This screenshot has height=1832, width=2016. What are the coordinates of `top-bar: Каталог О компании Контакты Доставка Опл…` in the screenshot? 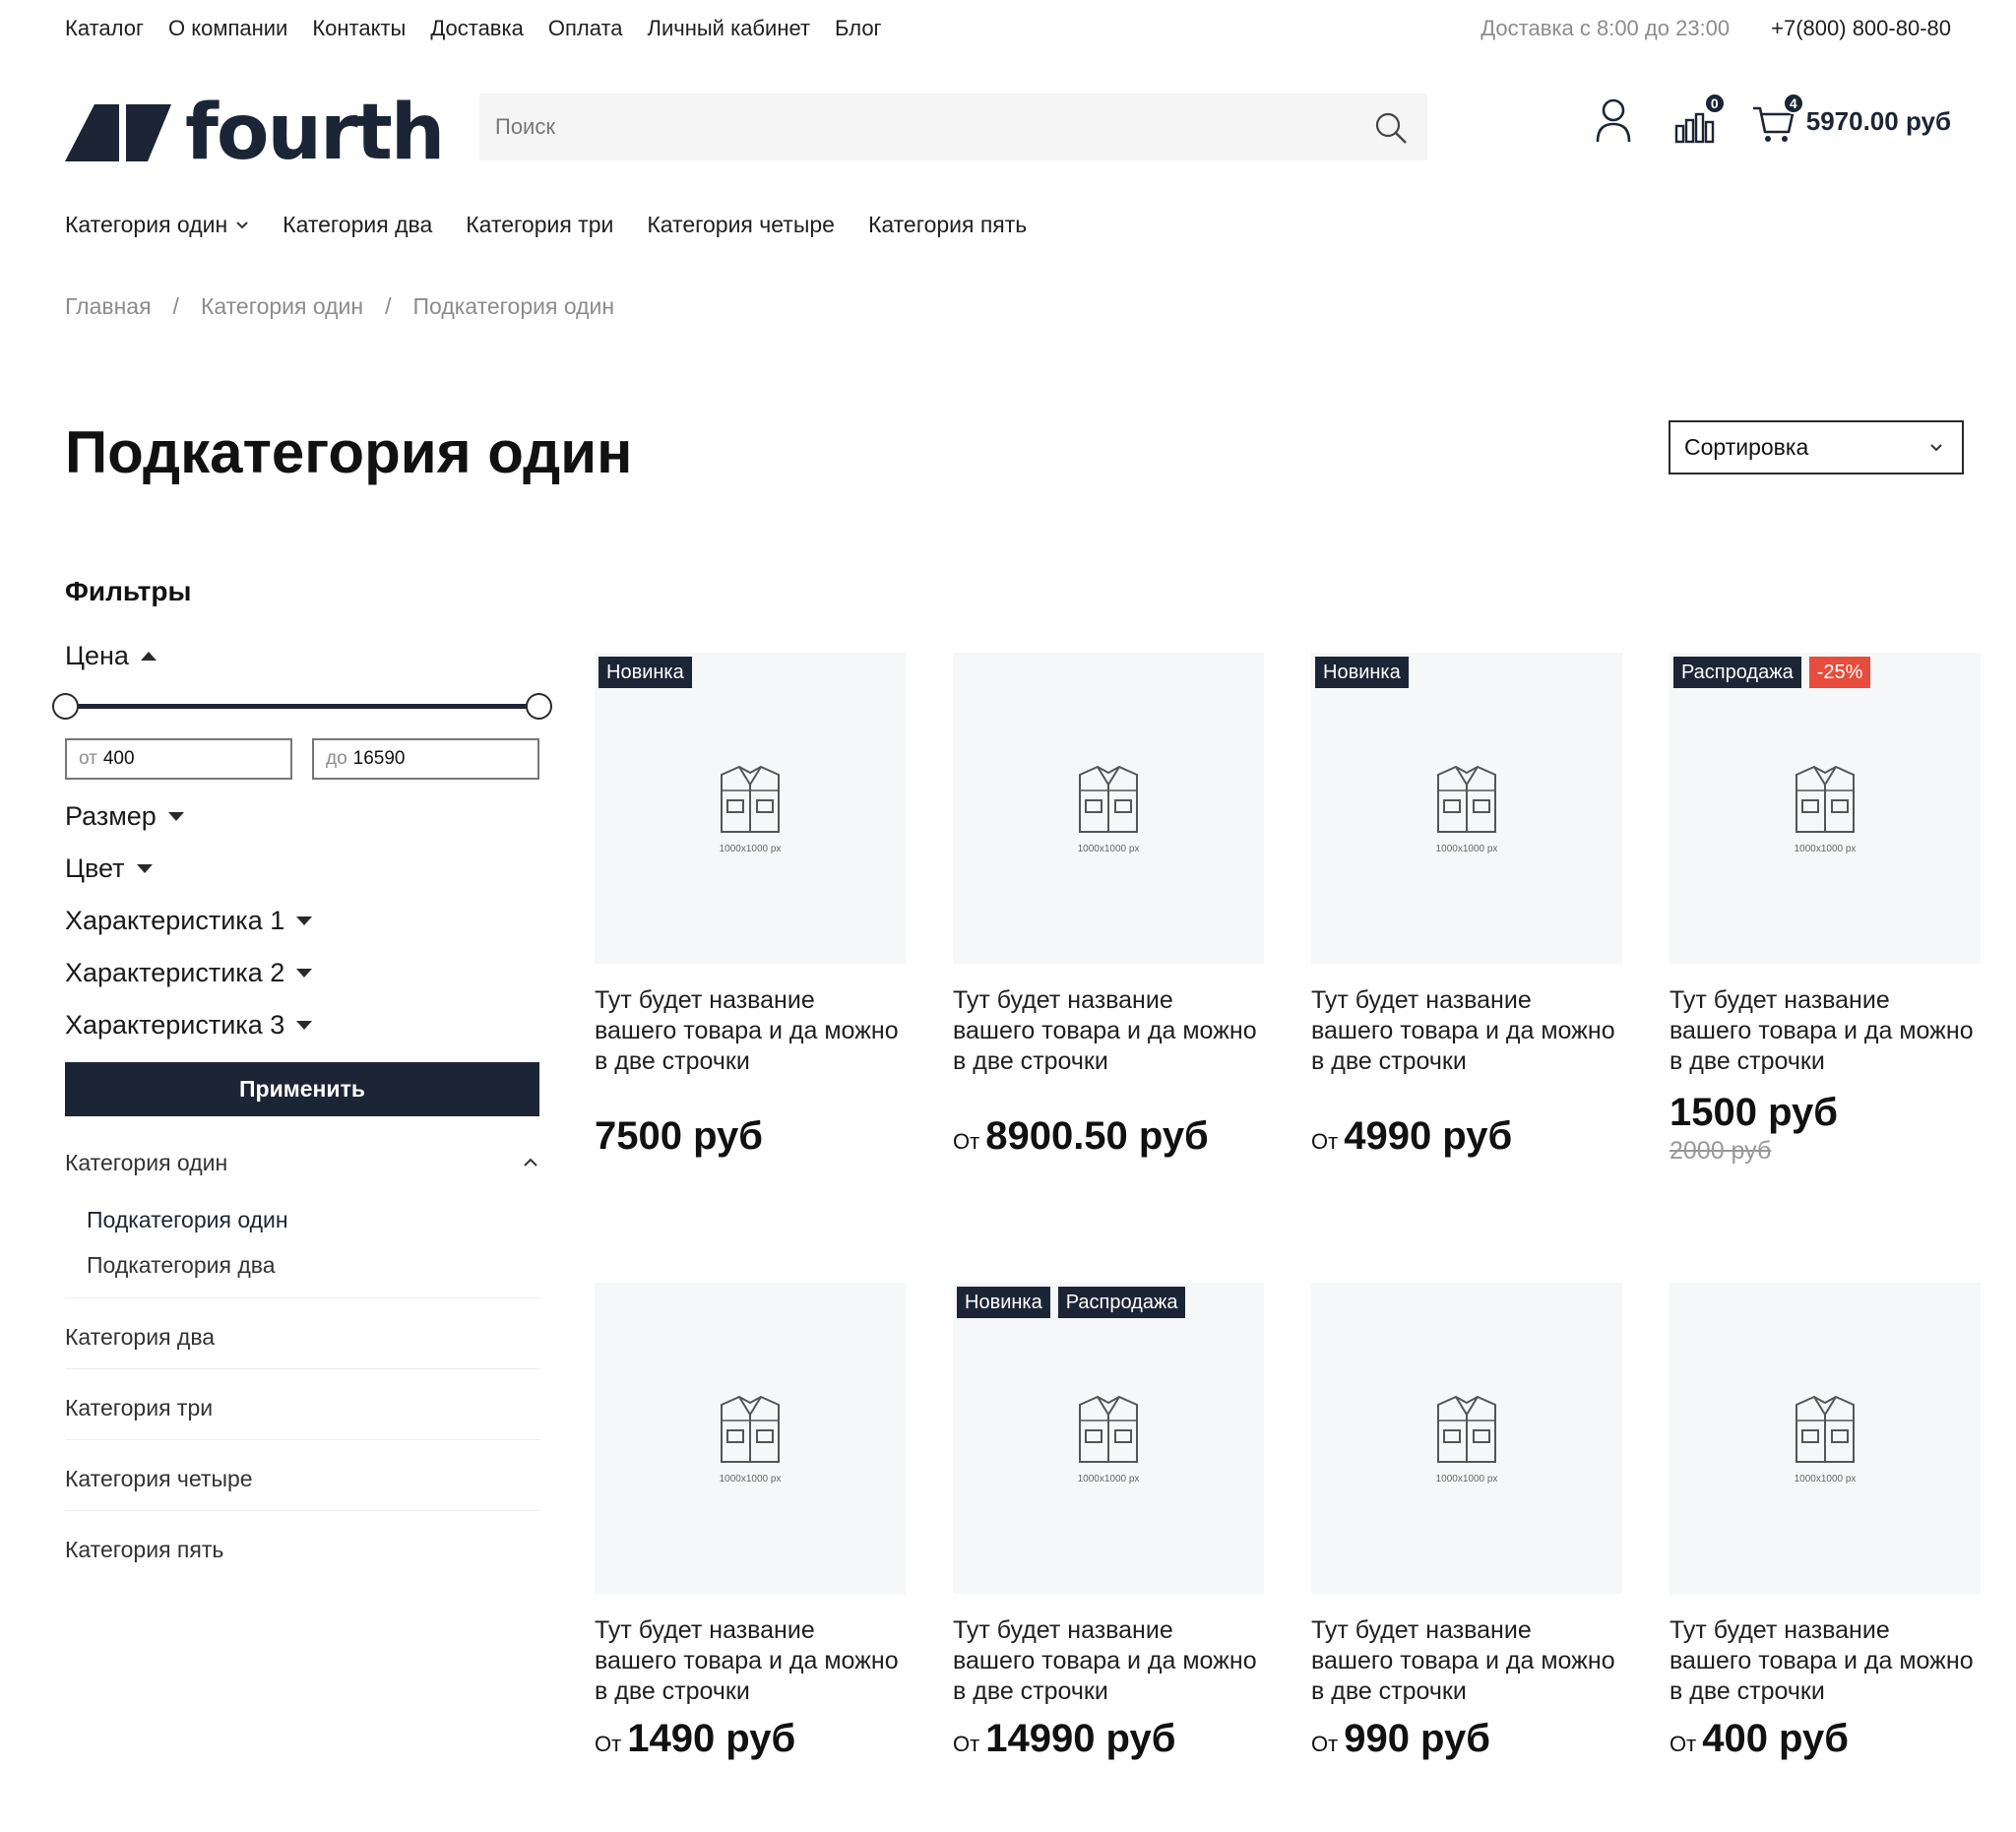 It's located at (1008, 29).